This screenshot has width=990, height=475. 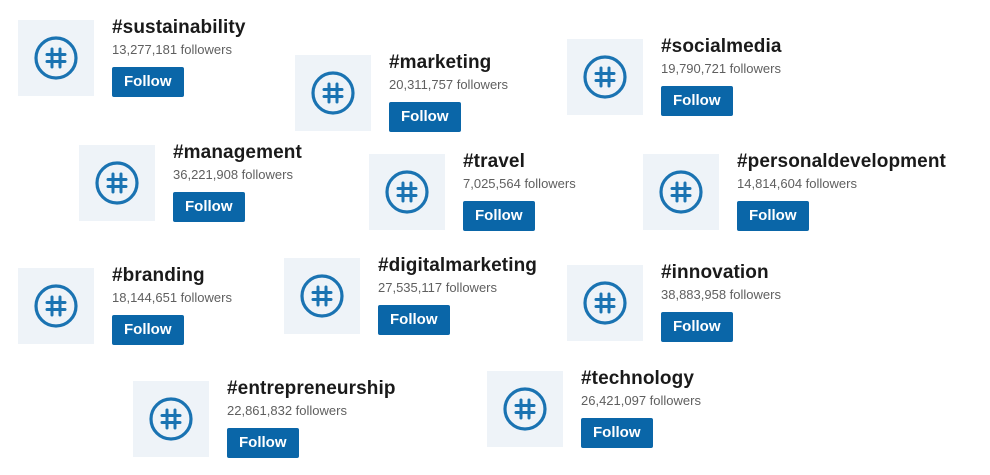 What do you see at coordinates (641, 400) in the screenshot?
I see `follower-count: 26,421,097 followers` at bounding box center [641, 400].